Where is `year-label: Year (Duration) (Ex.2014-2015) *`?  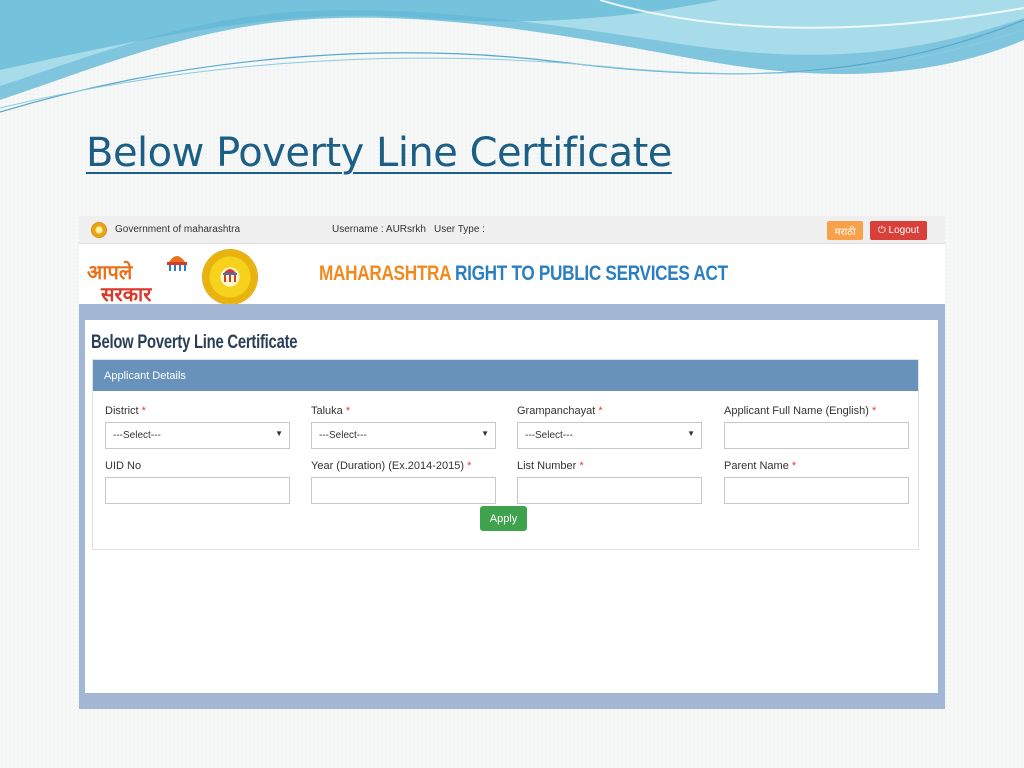
year-label: Year (Duration) (Ex.2014-2015) * is located at coordinates (391, 466).